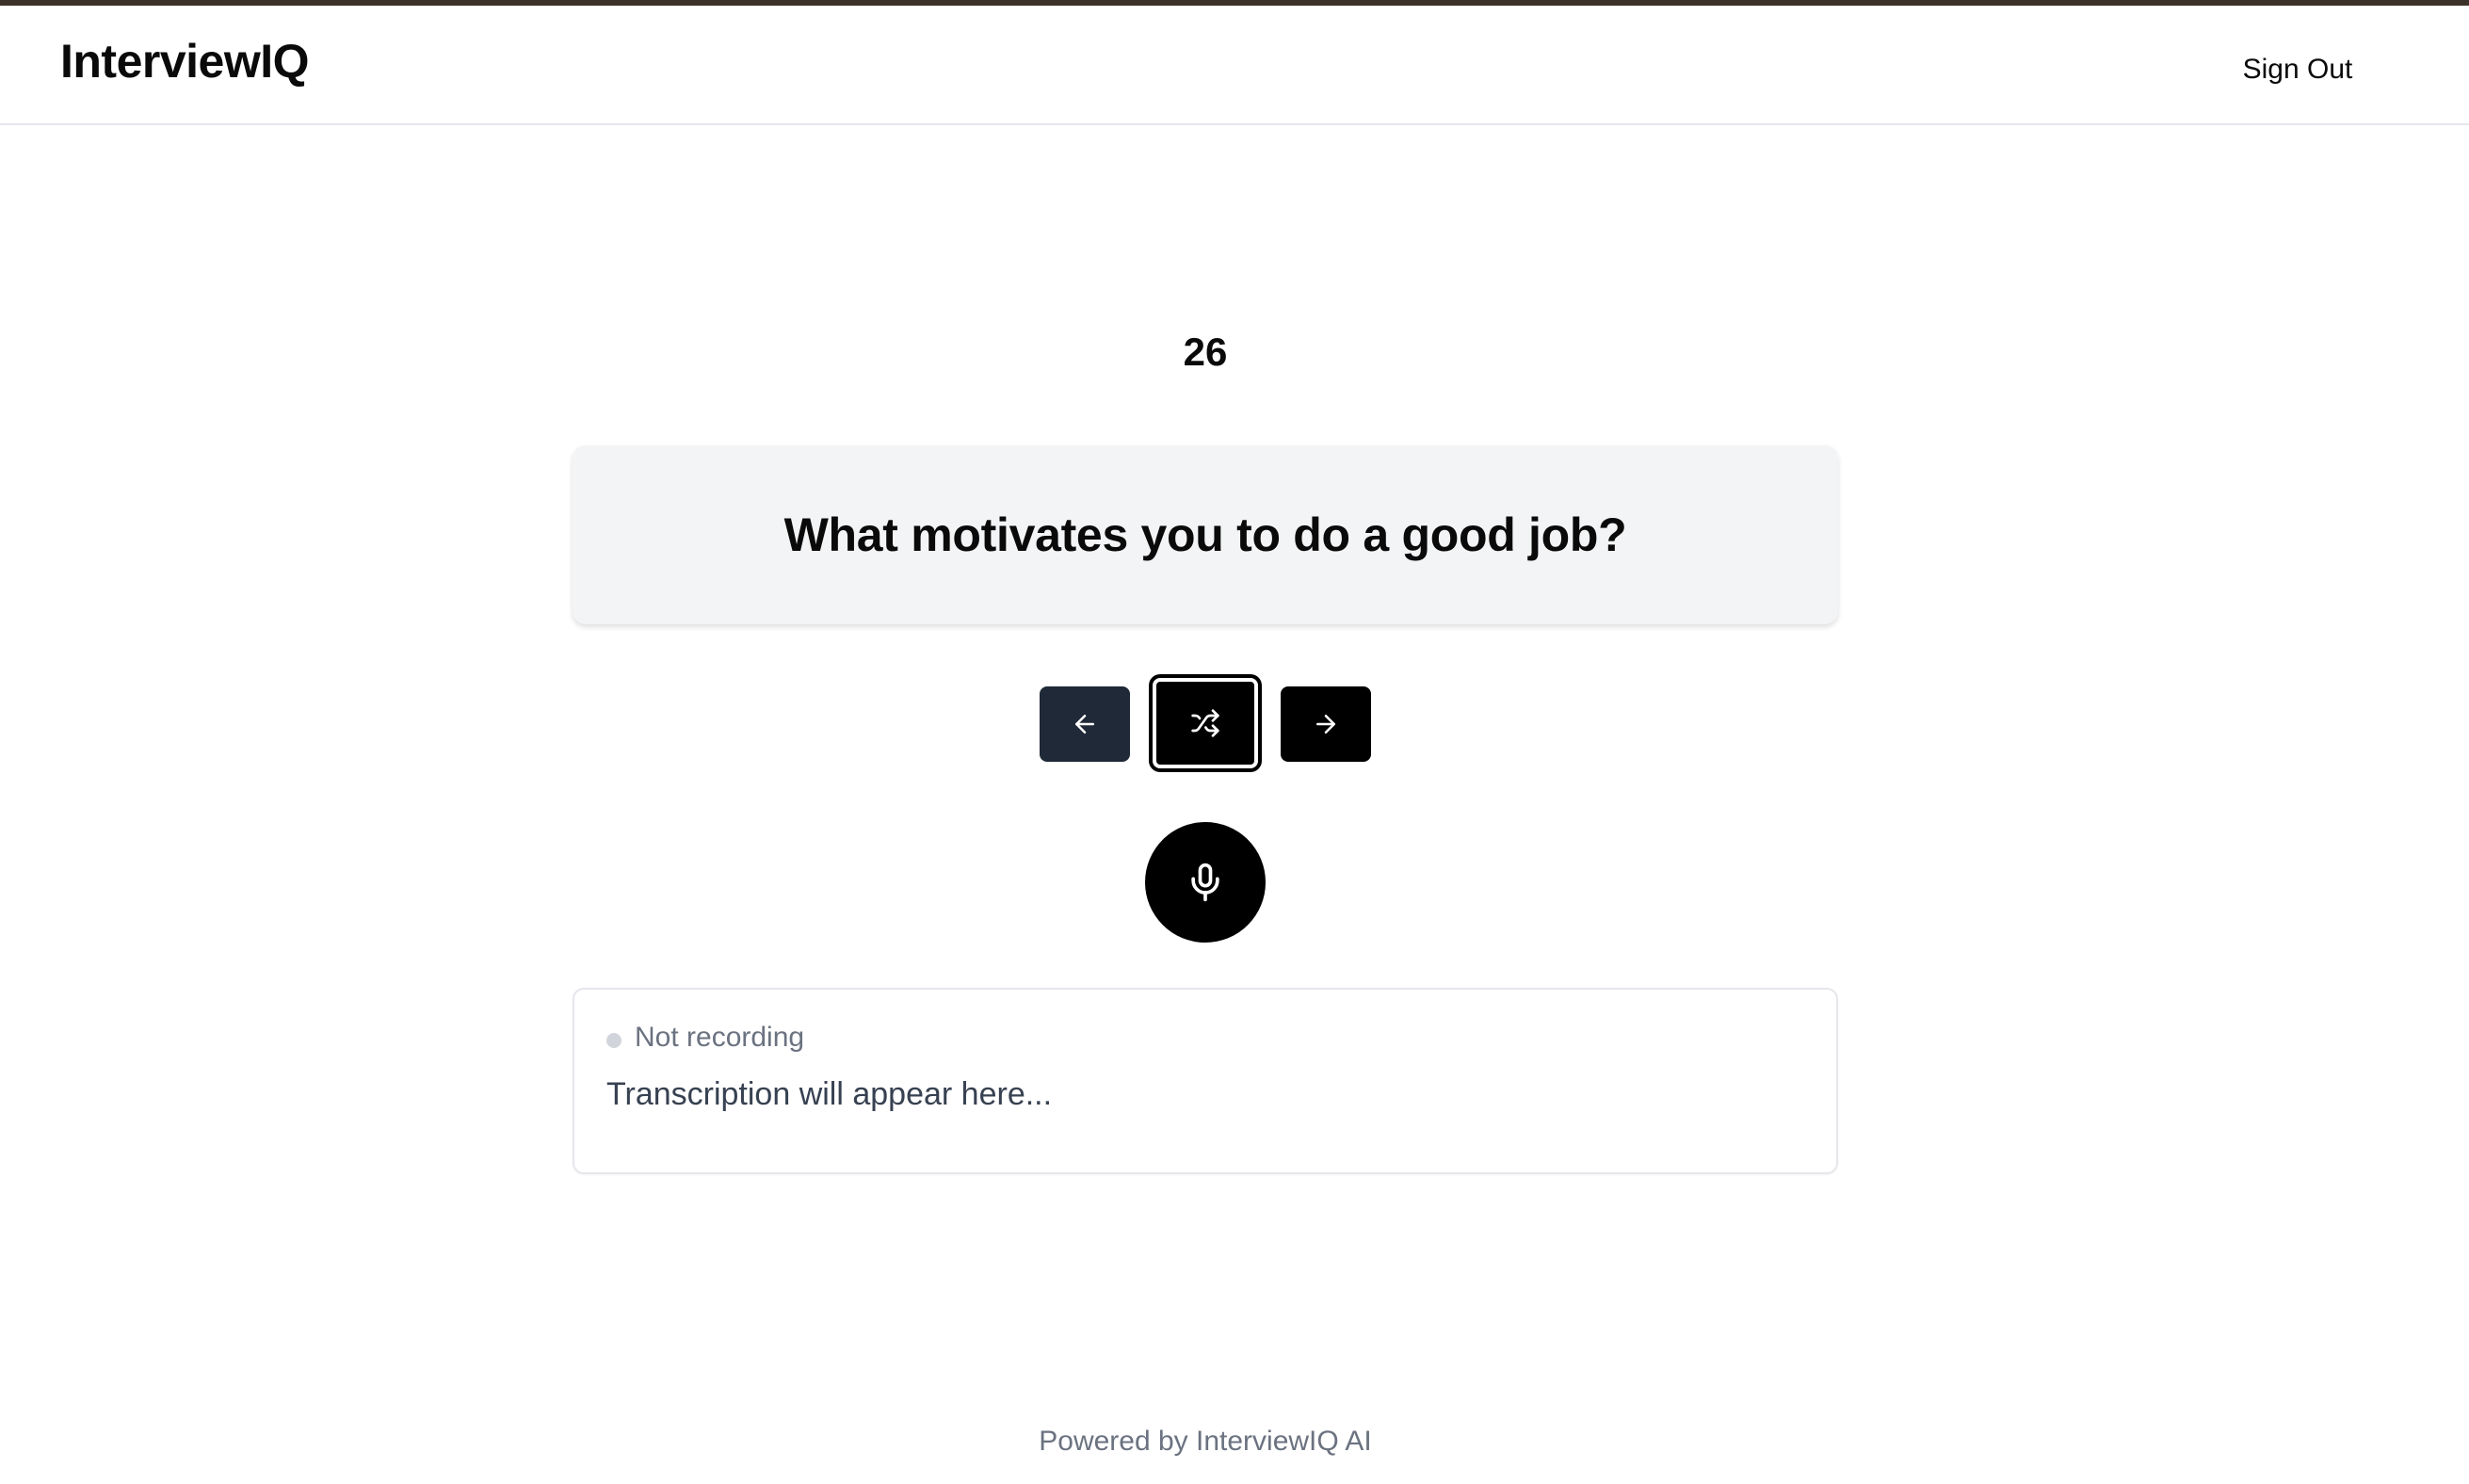 This screenshot has height=1484, width=2469. I want to click on arrow-right-icon, so click(1326, 724).